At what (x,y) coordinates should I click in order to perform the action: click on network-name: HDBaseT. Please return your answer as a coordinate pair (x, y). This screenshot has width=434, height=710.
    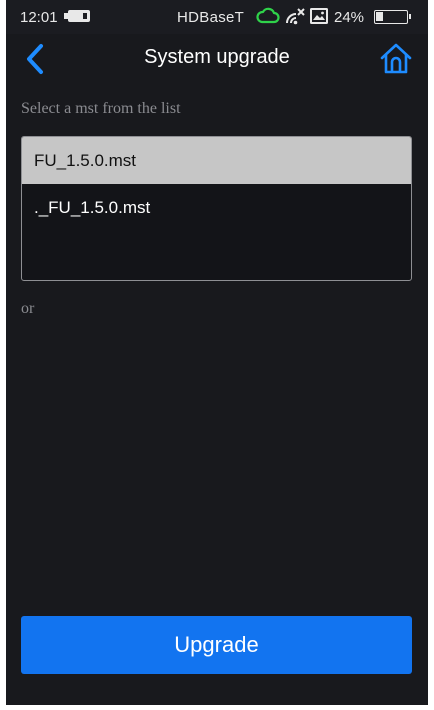
    Looking at the image, I should click on (211, 17).